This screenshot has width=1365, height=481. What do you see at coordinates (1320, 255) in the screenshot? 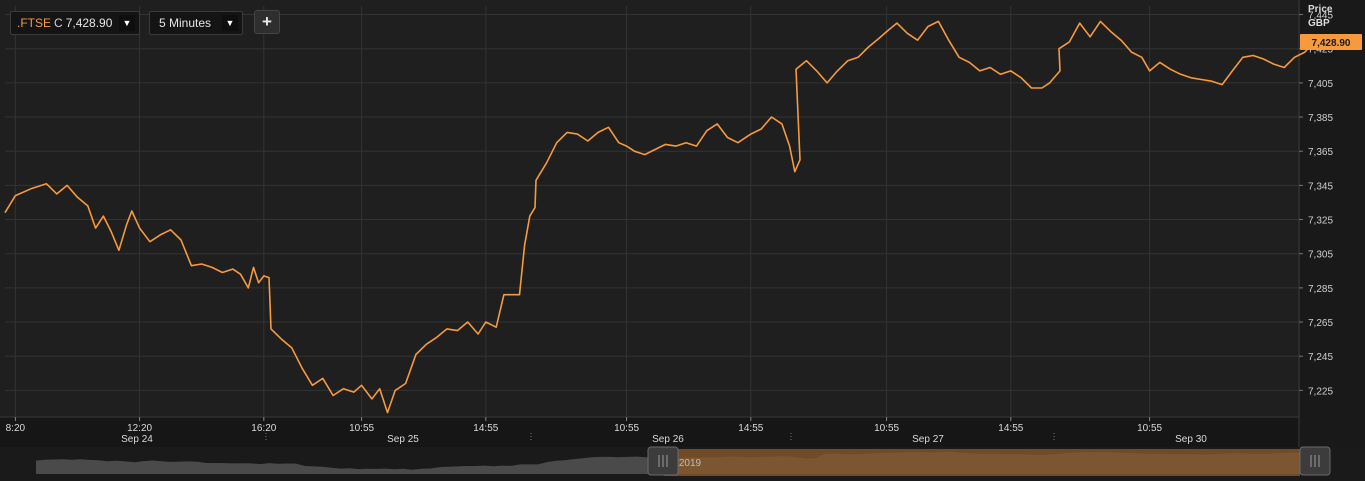
I see `y-tick-label: 7,305` at bounding box center [1320, 255].